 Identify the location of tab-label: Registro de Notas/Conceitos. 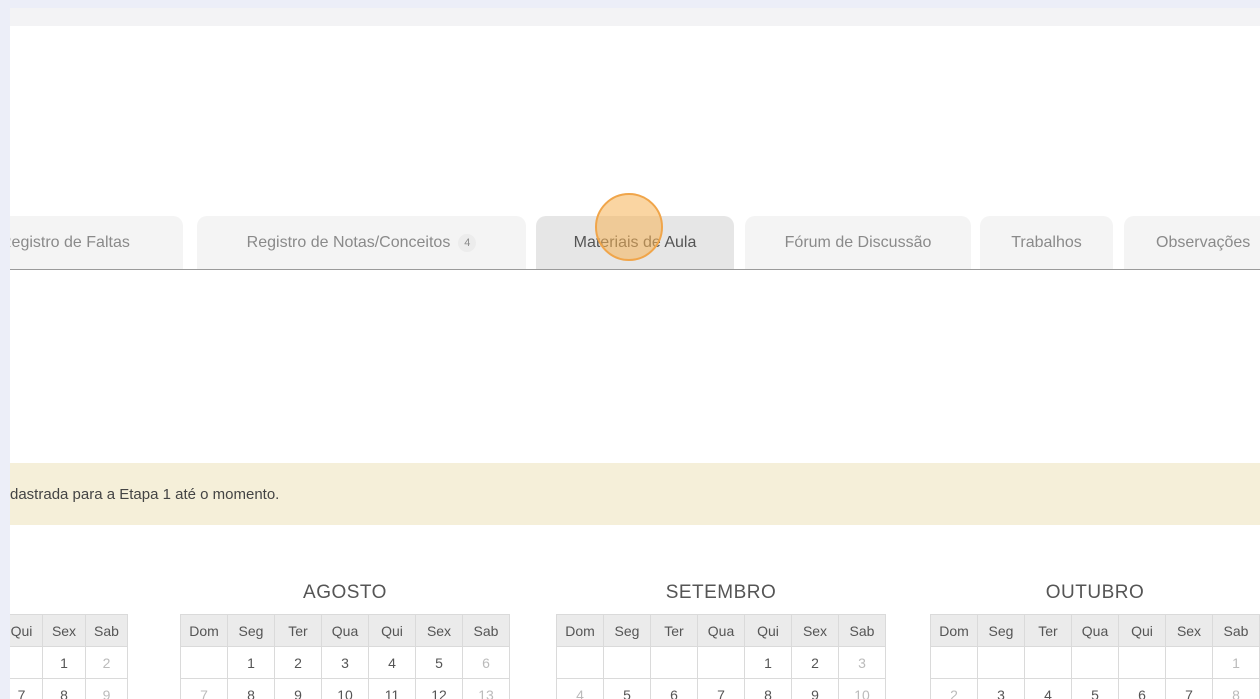
(348, 242).